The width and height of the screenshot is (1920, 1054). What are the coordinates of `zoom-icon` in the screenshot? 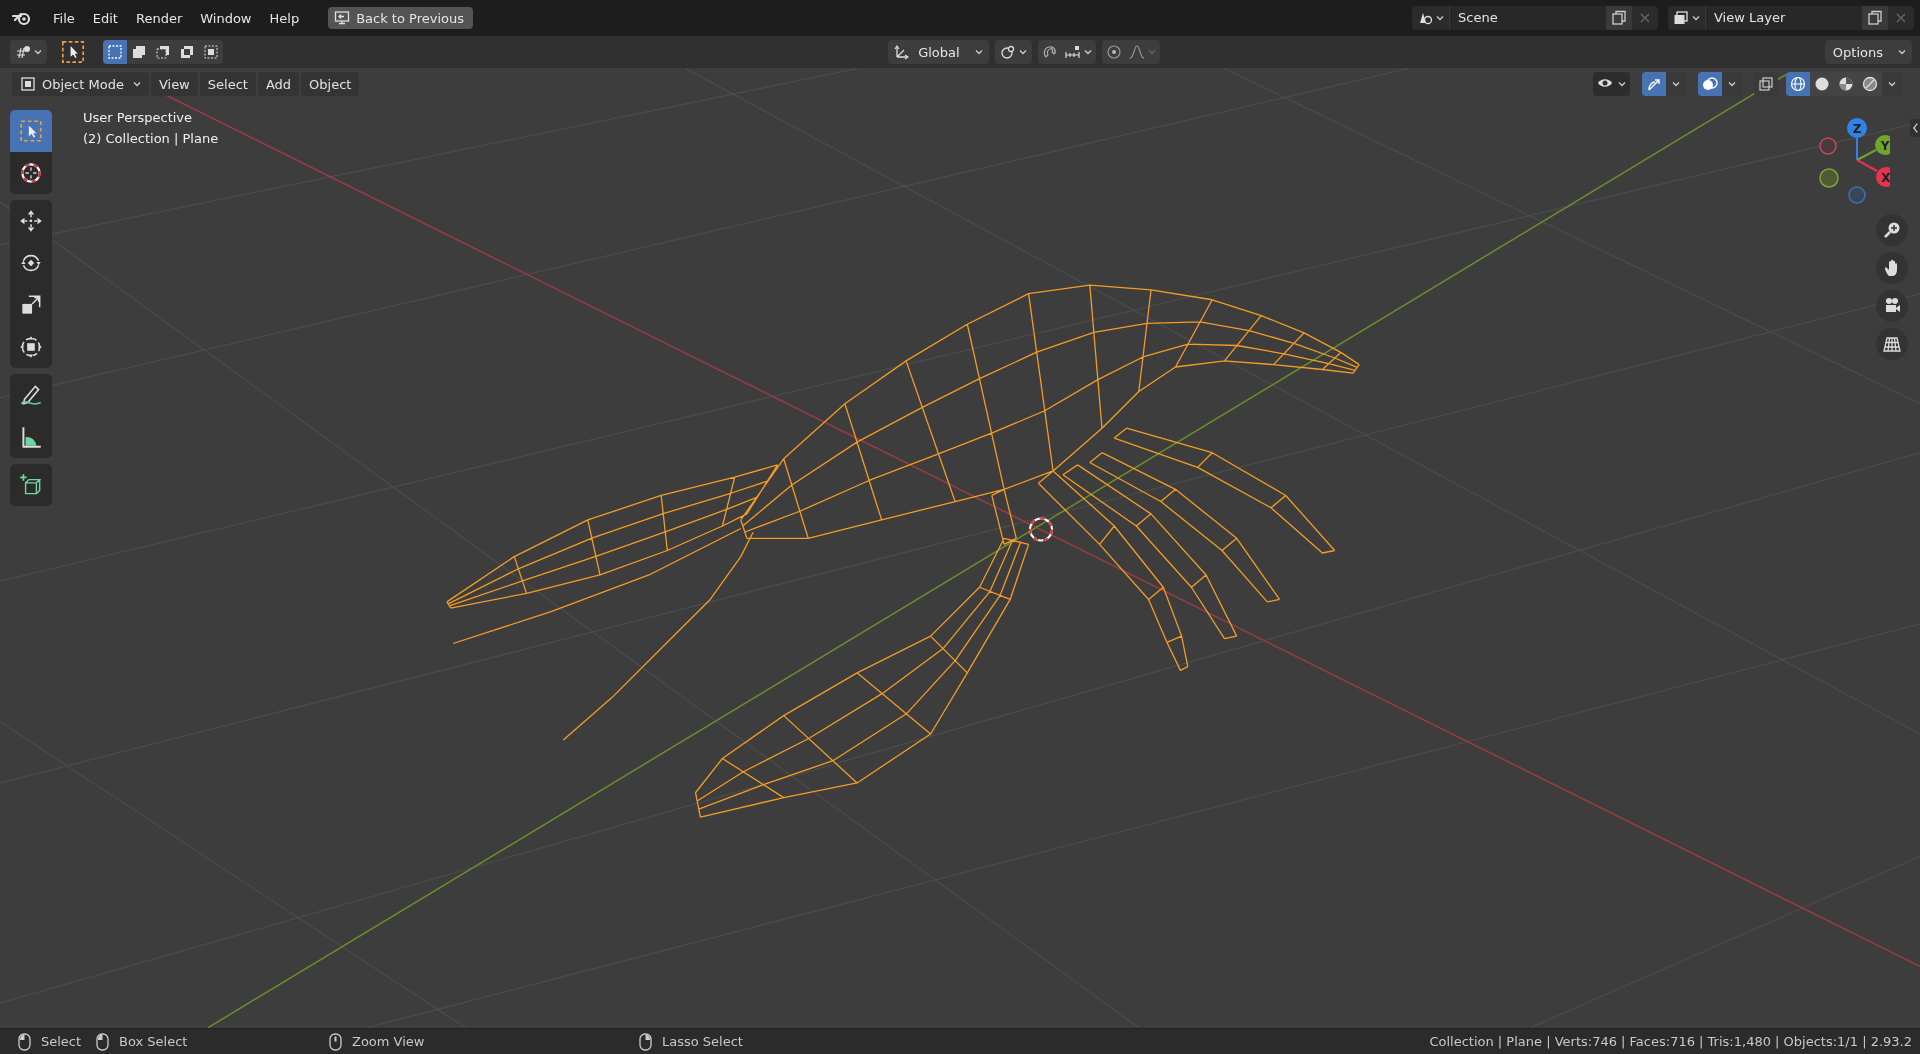 It's located at (1892, 230).